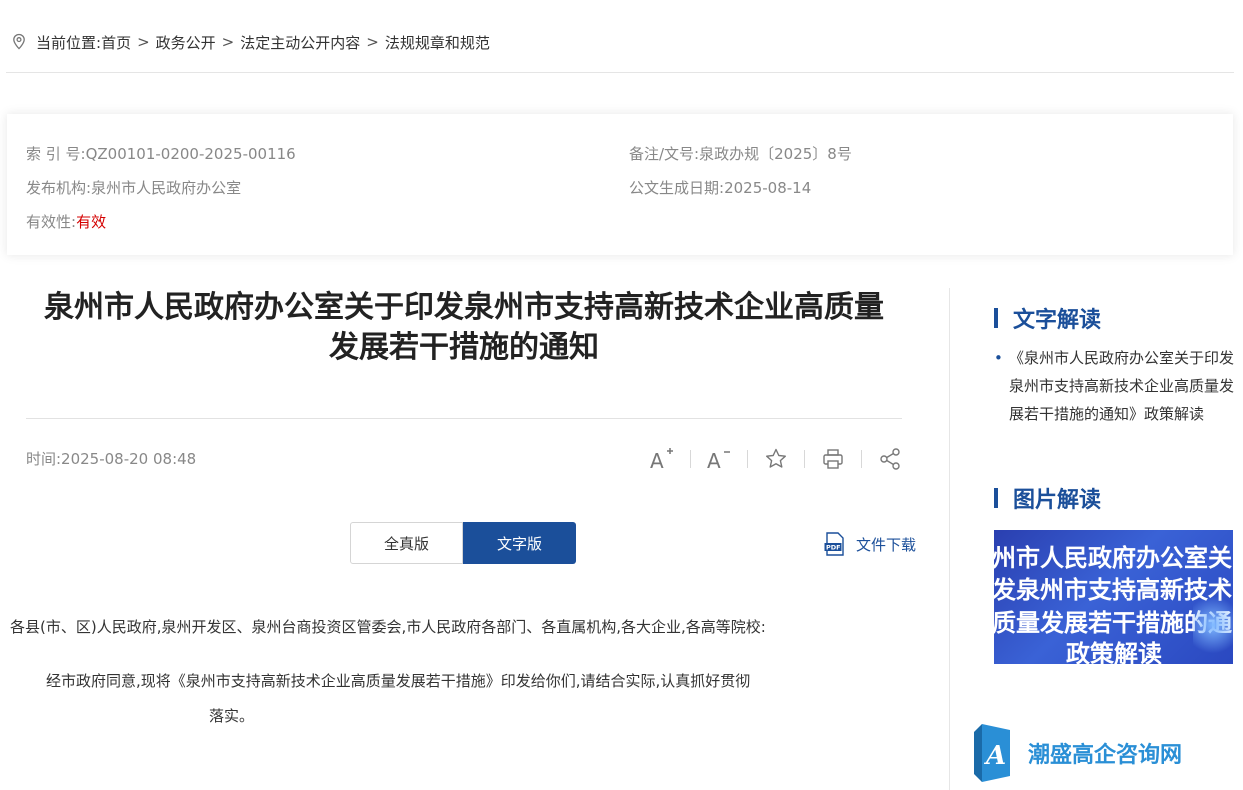  What do you see at coordinates (232, 716) in the screenshot?
I see `body-paragraph-line2: 落实。` at bounding box center [232, 716].